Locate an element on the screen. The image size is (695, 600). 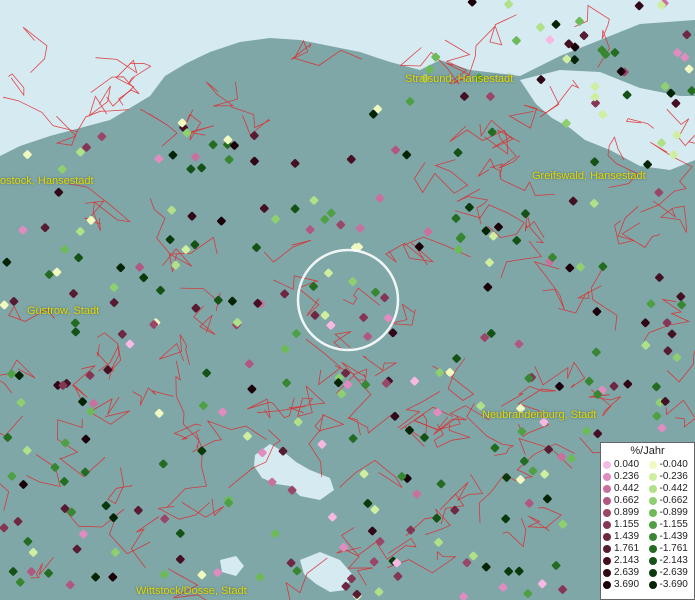
city-label-stralsund: Stralsund, Hansestadt is located at coordinates (459, 79).